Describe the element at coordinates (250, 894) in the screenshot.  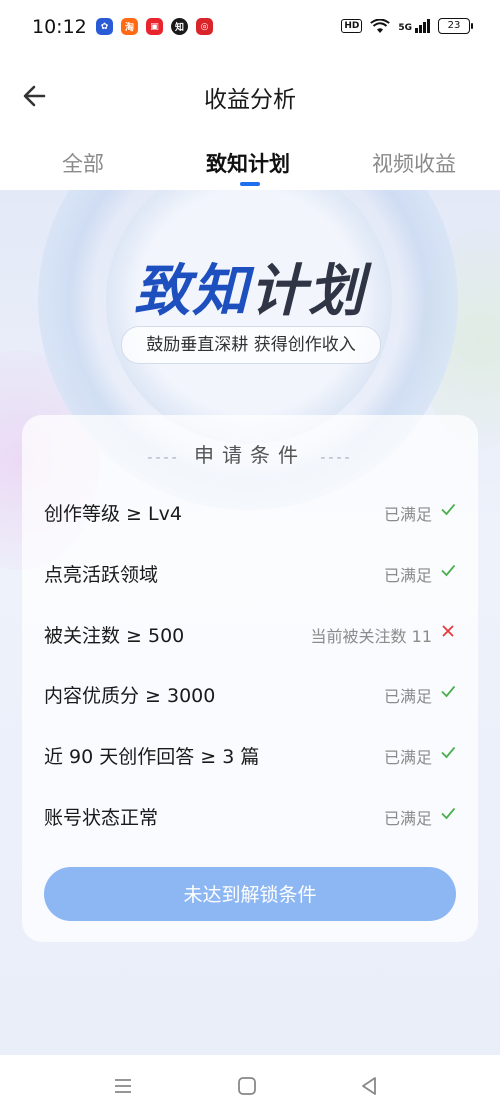
I see `unlock-button: 未达到解锁条件` at that location.